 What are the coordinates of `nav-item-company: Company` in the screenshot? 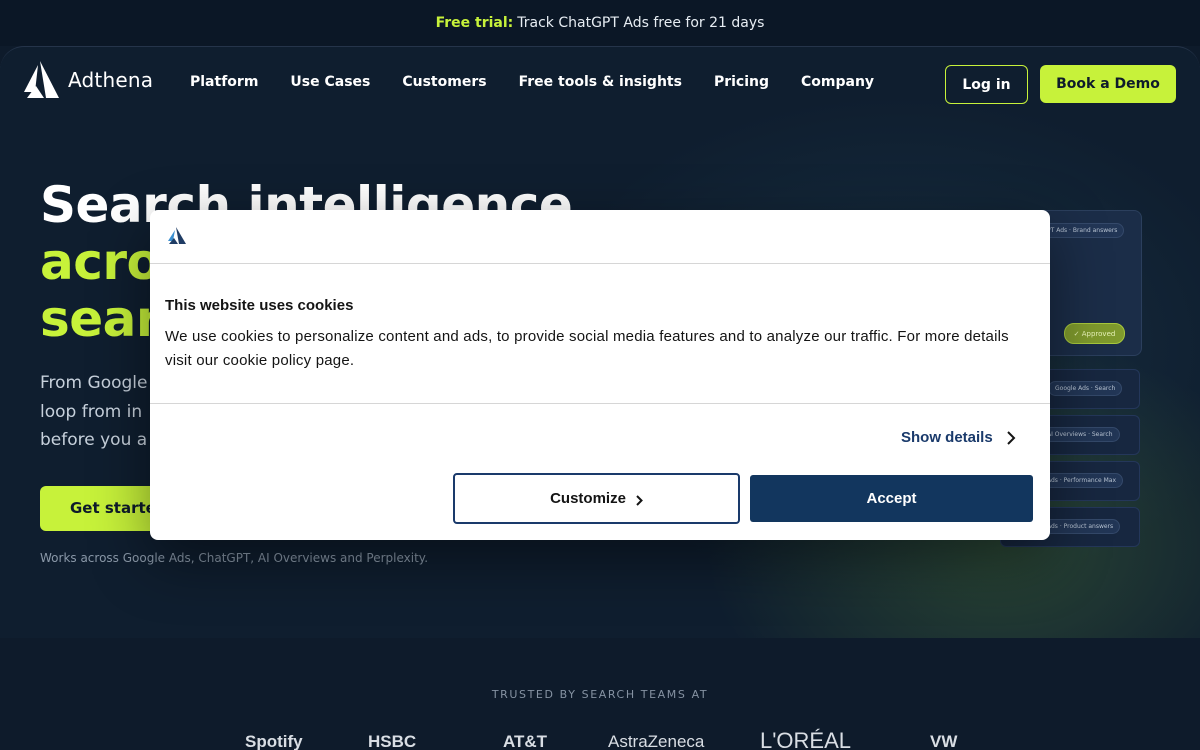 It's located at (837, 82).